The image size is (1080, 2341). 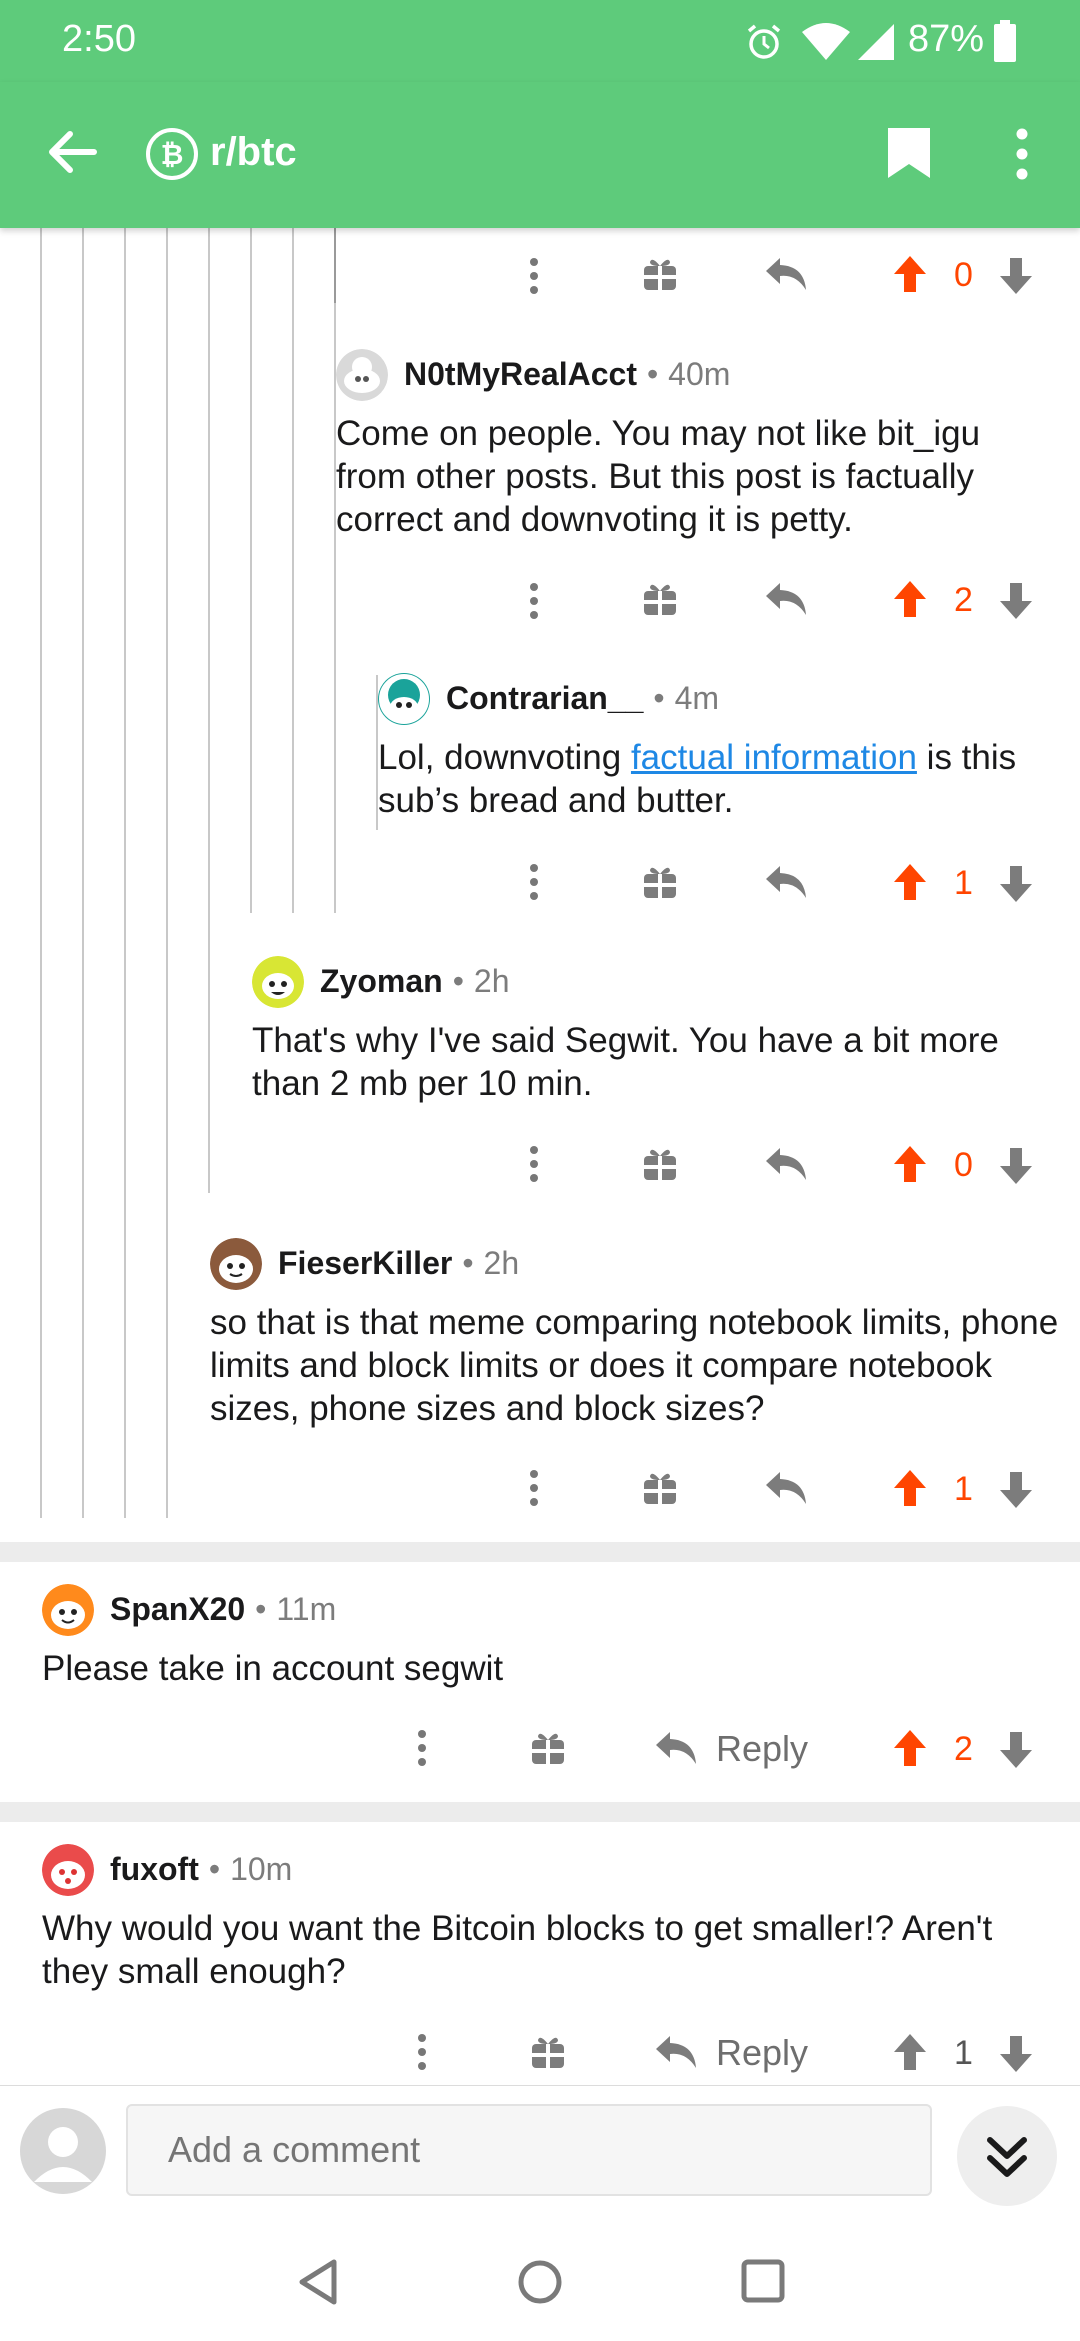 I want to click on timestamp: 4m, so click(x=697, y=698).